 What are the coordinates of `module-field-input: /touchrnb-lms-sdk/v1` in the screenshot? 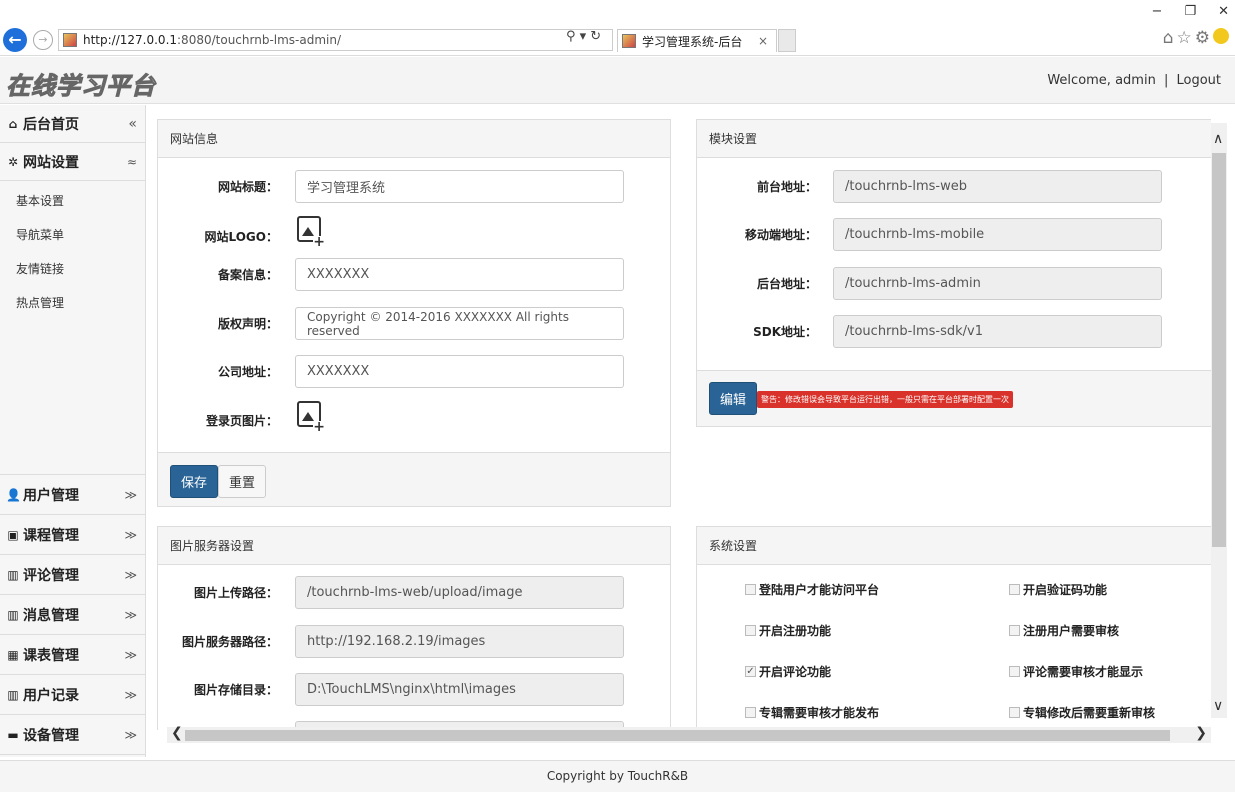 It's located at (997, 331).